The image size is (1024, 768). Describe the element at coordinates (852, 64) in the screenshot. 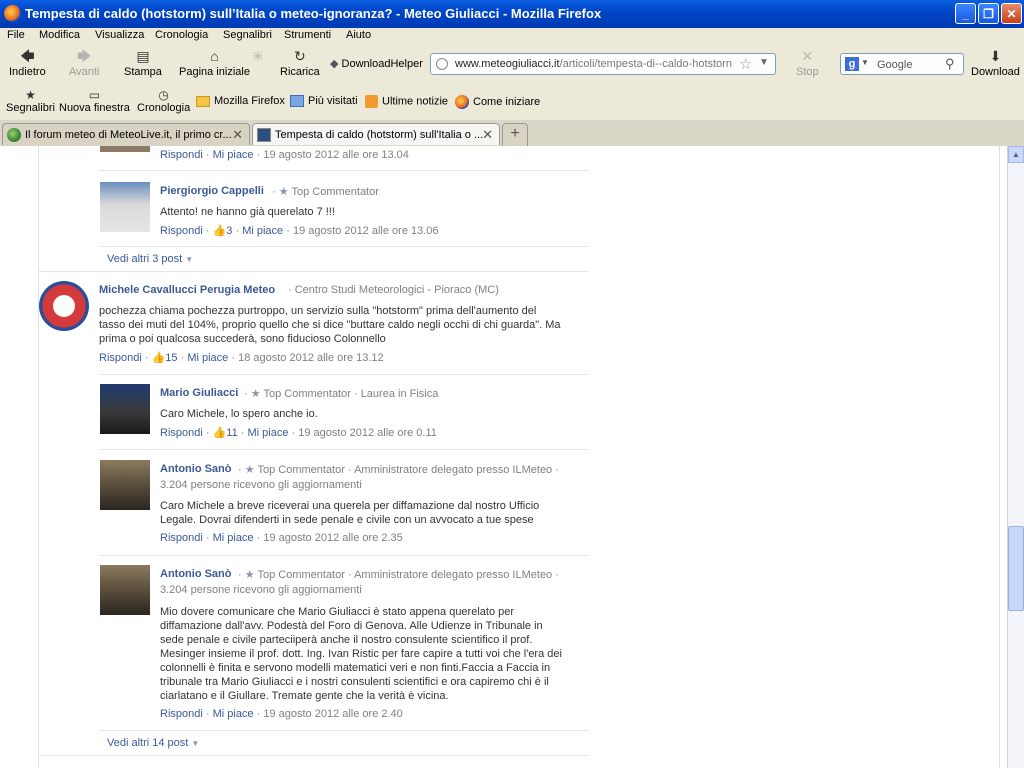

I see `google-engine-icon: g` at that location.